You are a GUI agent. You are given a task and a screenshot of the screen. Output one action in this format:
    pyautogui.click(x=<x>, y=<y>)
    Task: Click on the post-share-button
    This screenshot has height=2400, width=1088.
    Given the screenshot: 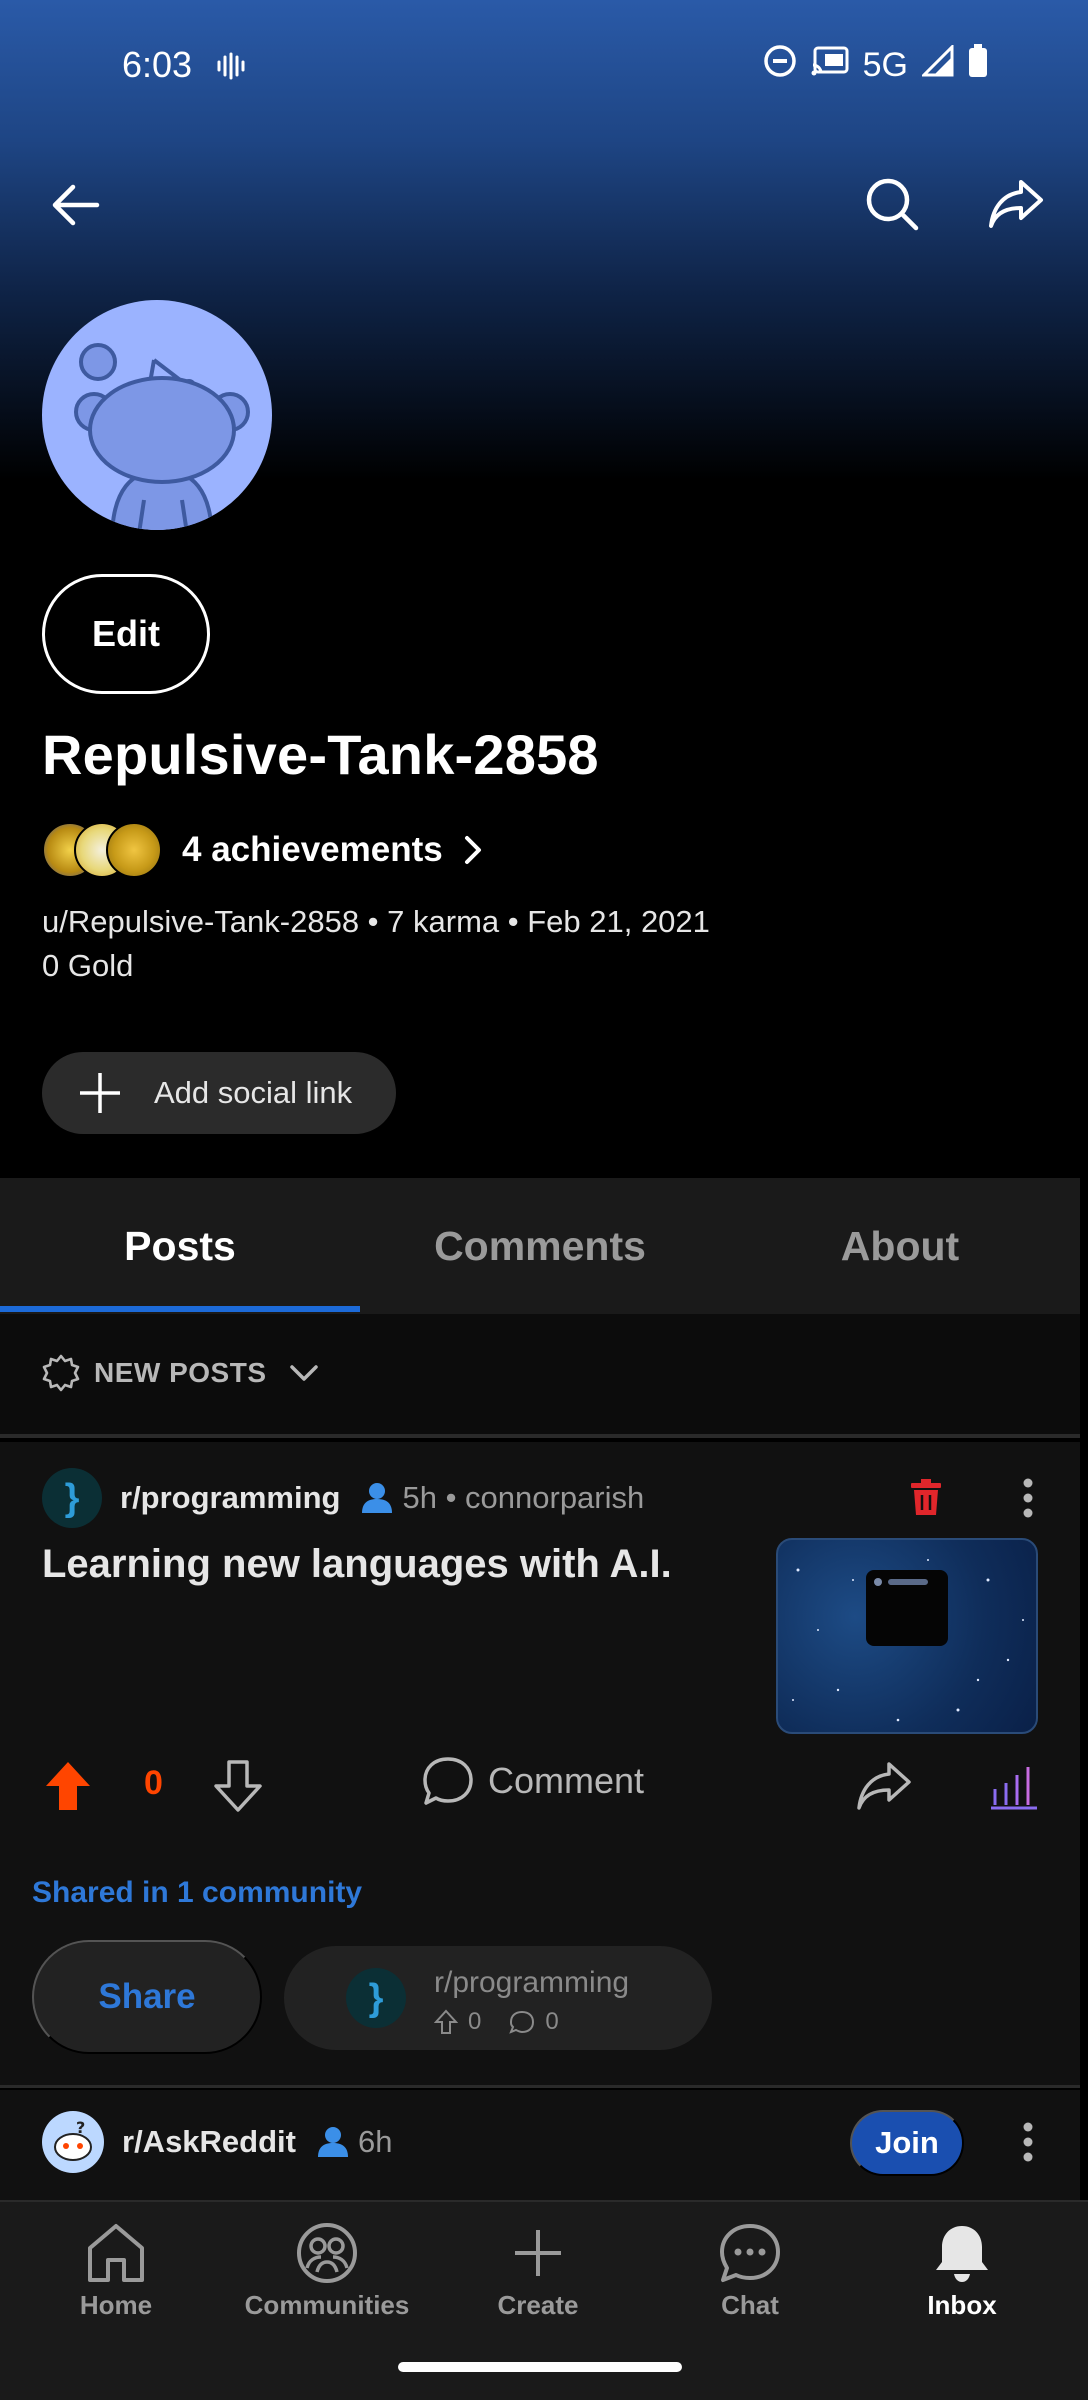 What is the action you would take?
    pyautogui.click(x=884, y=1786)
    